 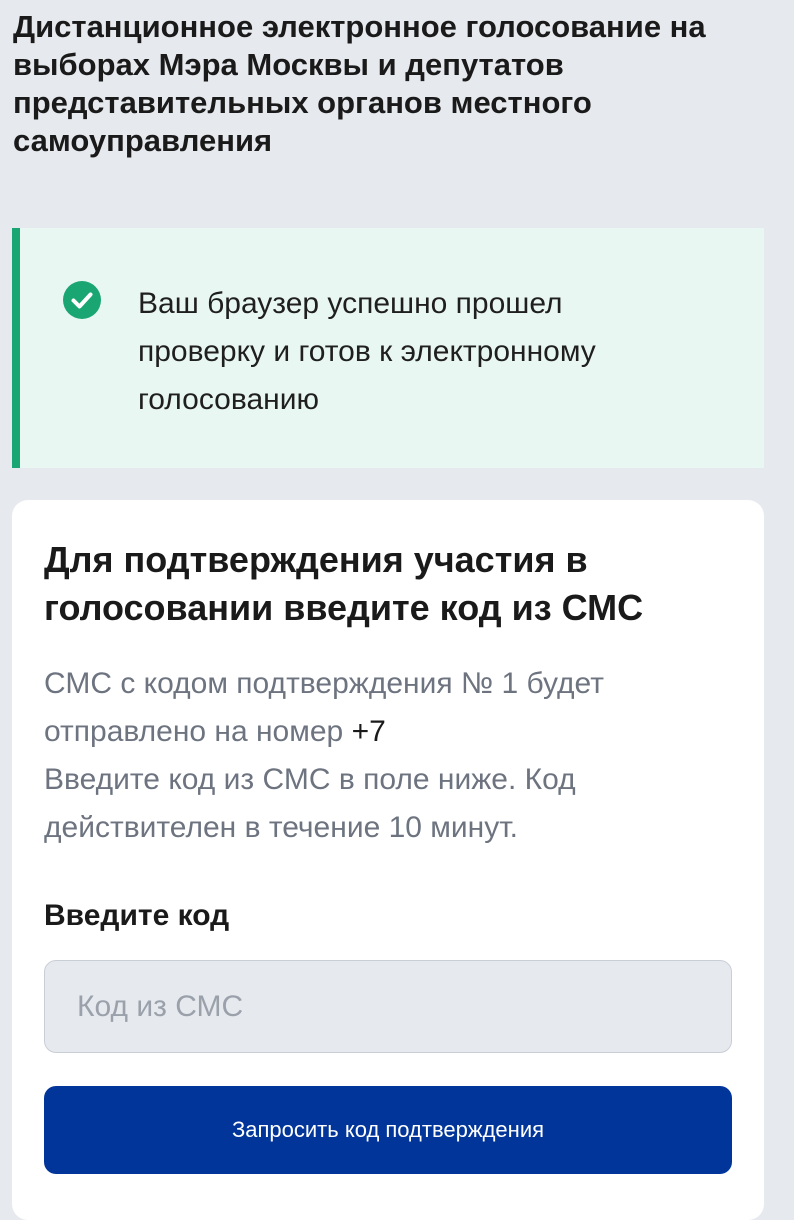 I want to click on instructions-line: Введите код из СМС в поле ниже. Код, so click(x=310, y=779).